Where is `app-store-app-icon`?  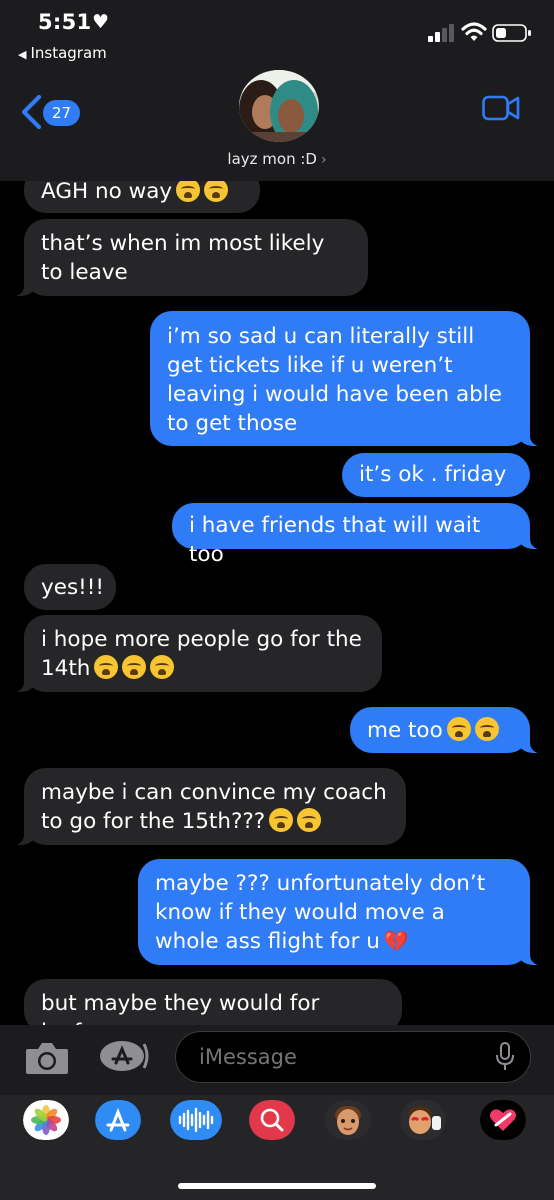 app-store-app-icon is located at coordinates (118, 1120).